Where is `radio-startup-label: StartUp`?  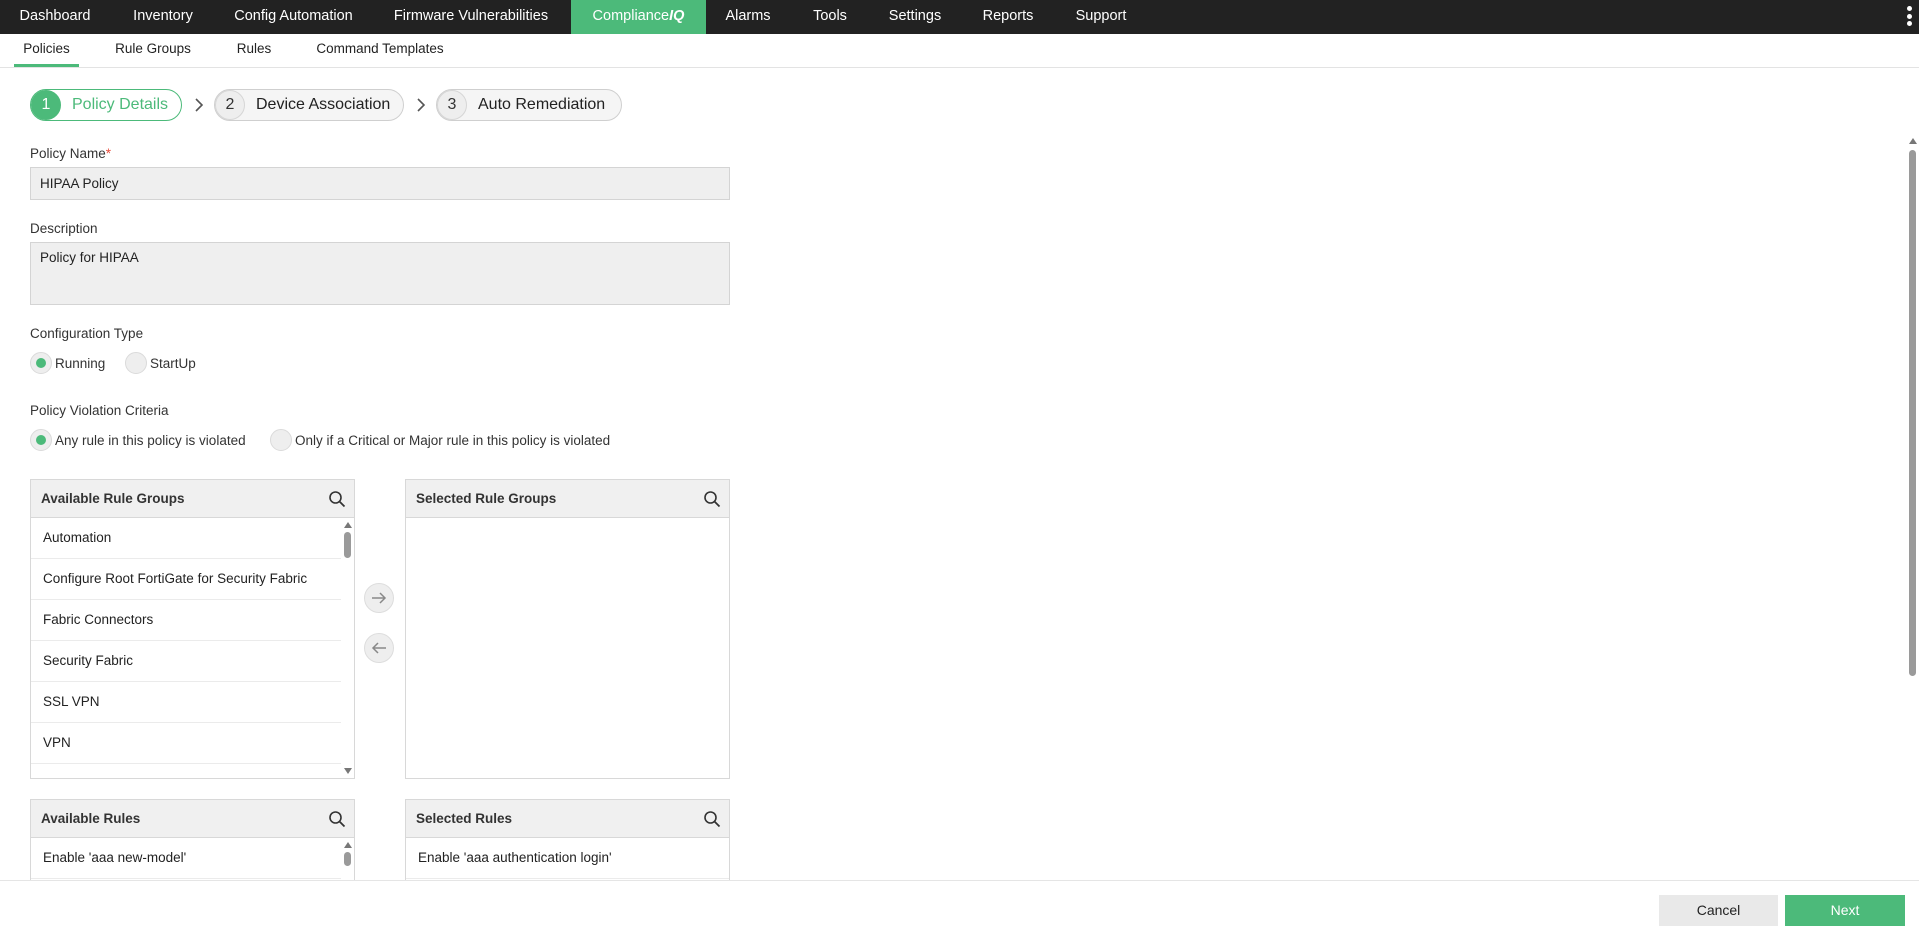 radio-startup-label: StartUp is located at coordinates (173, 363).